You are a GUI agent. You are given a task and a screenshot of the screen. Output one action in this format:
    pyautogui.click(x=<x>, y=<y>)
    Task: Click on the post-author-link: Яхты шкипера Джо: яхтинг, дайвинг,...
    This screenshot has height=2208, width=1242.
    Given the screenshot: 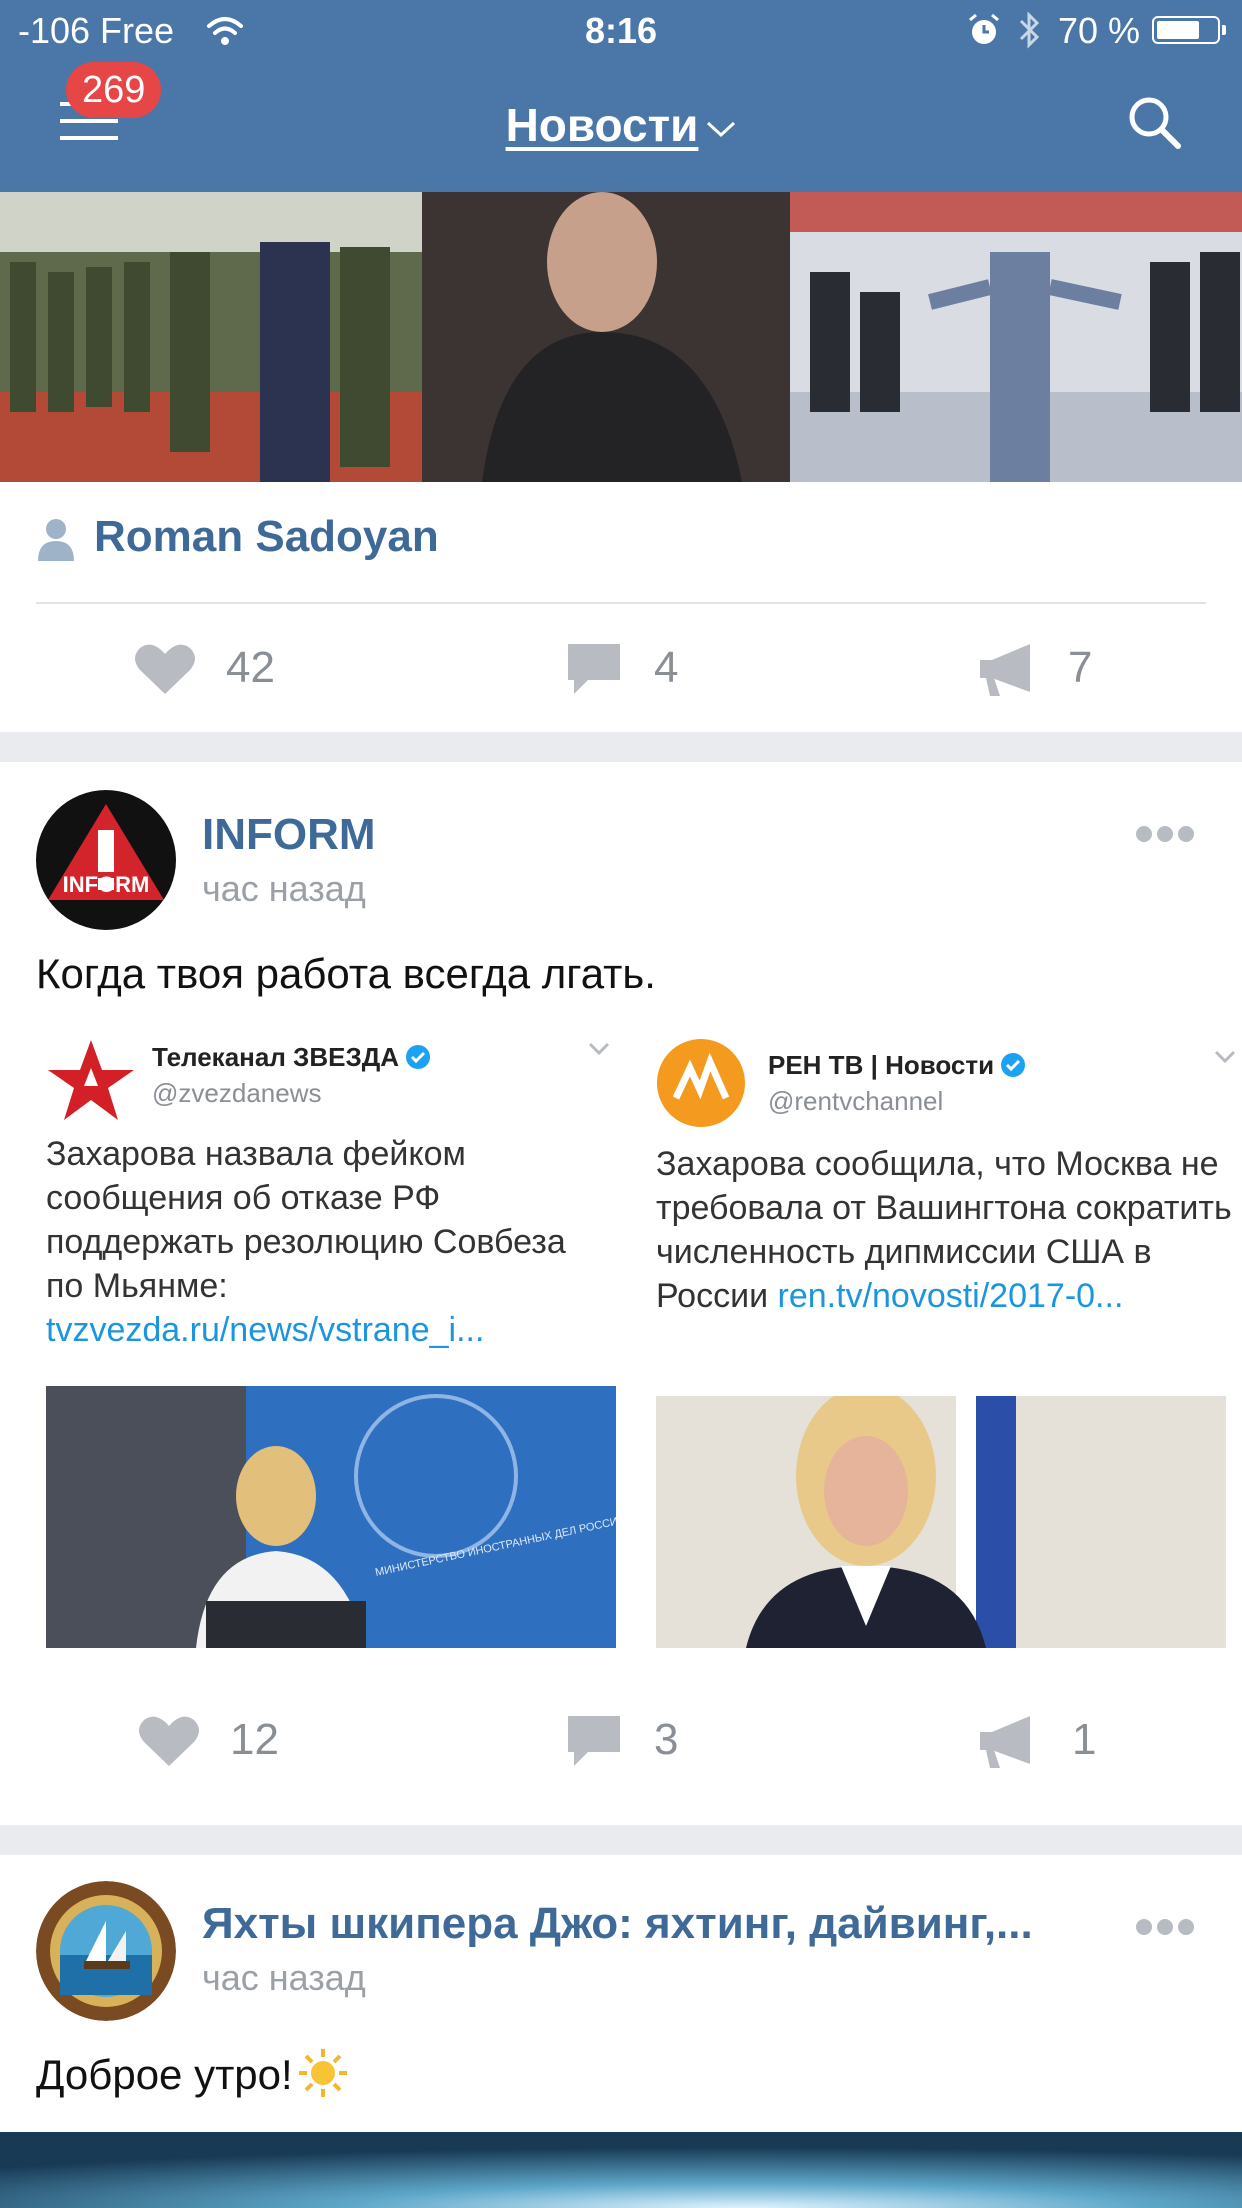 What is the action you would take?
    pyautogui.click(x=652, y=1924)
    